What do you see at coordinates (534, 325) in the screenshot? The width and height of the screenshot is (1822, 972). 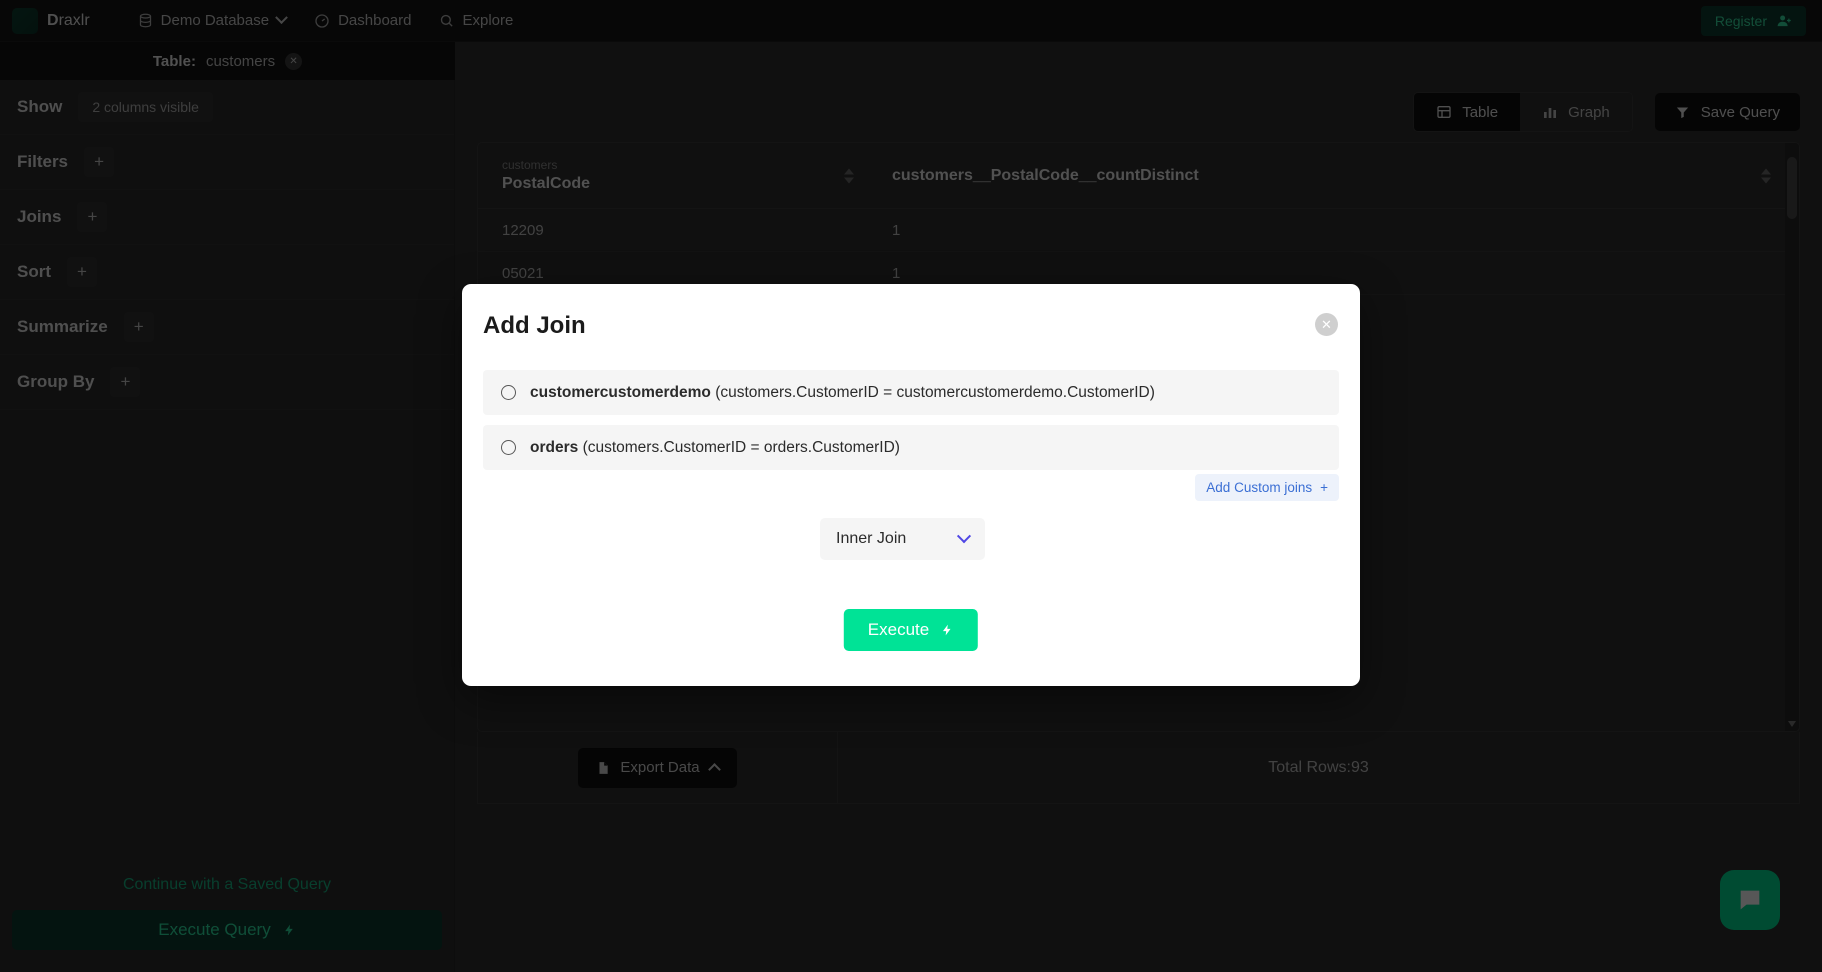 I see `modal-title: Add Join` at bounding box center [534, 325].